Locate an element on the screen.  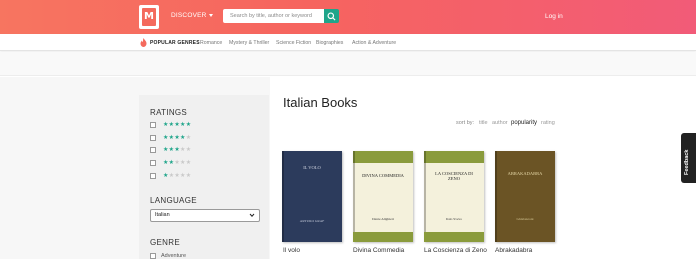
cover-title: DIVINA COMMEDIA is located at coordinates (383, 175).